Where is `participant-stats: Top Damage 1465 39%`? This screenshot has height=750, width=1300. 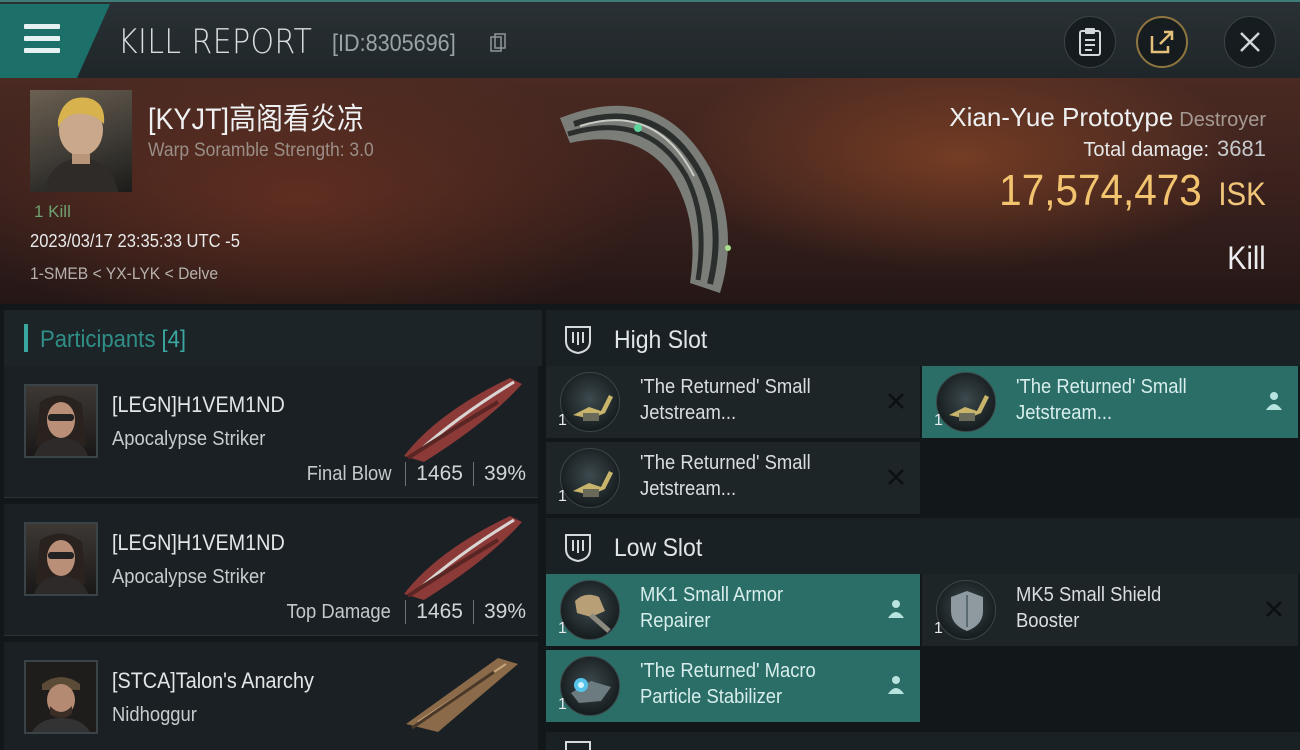
participant-stats: Top Damage 1465 39% is located at coordinates (404, 612).